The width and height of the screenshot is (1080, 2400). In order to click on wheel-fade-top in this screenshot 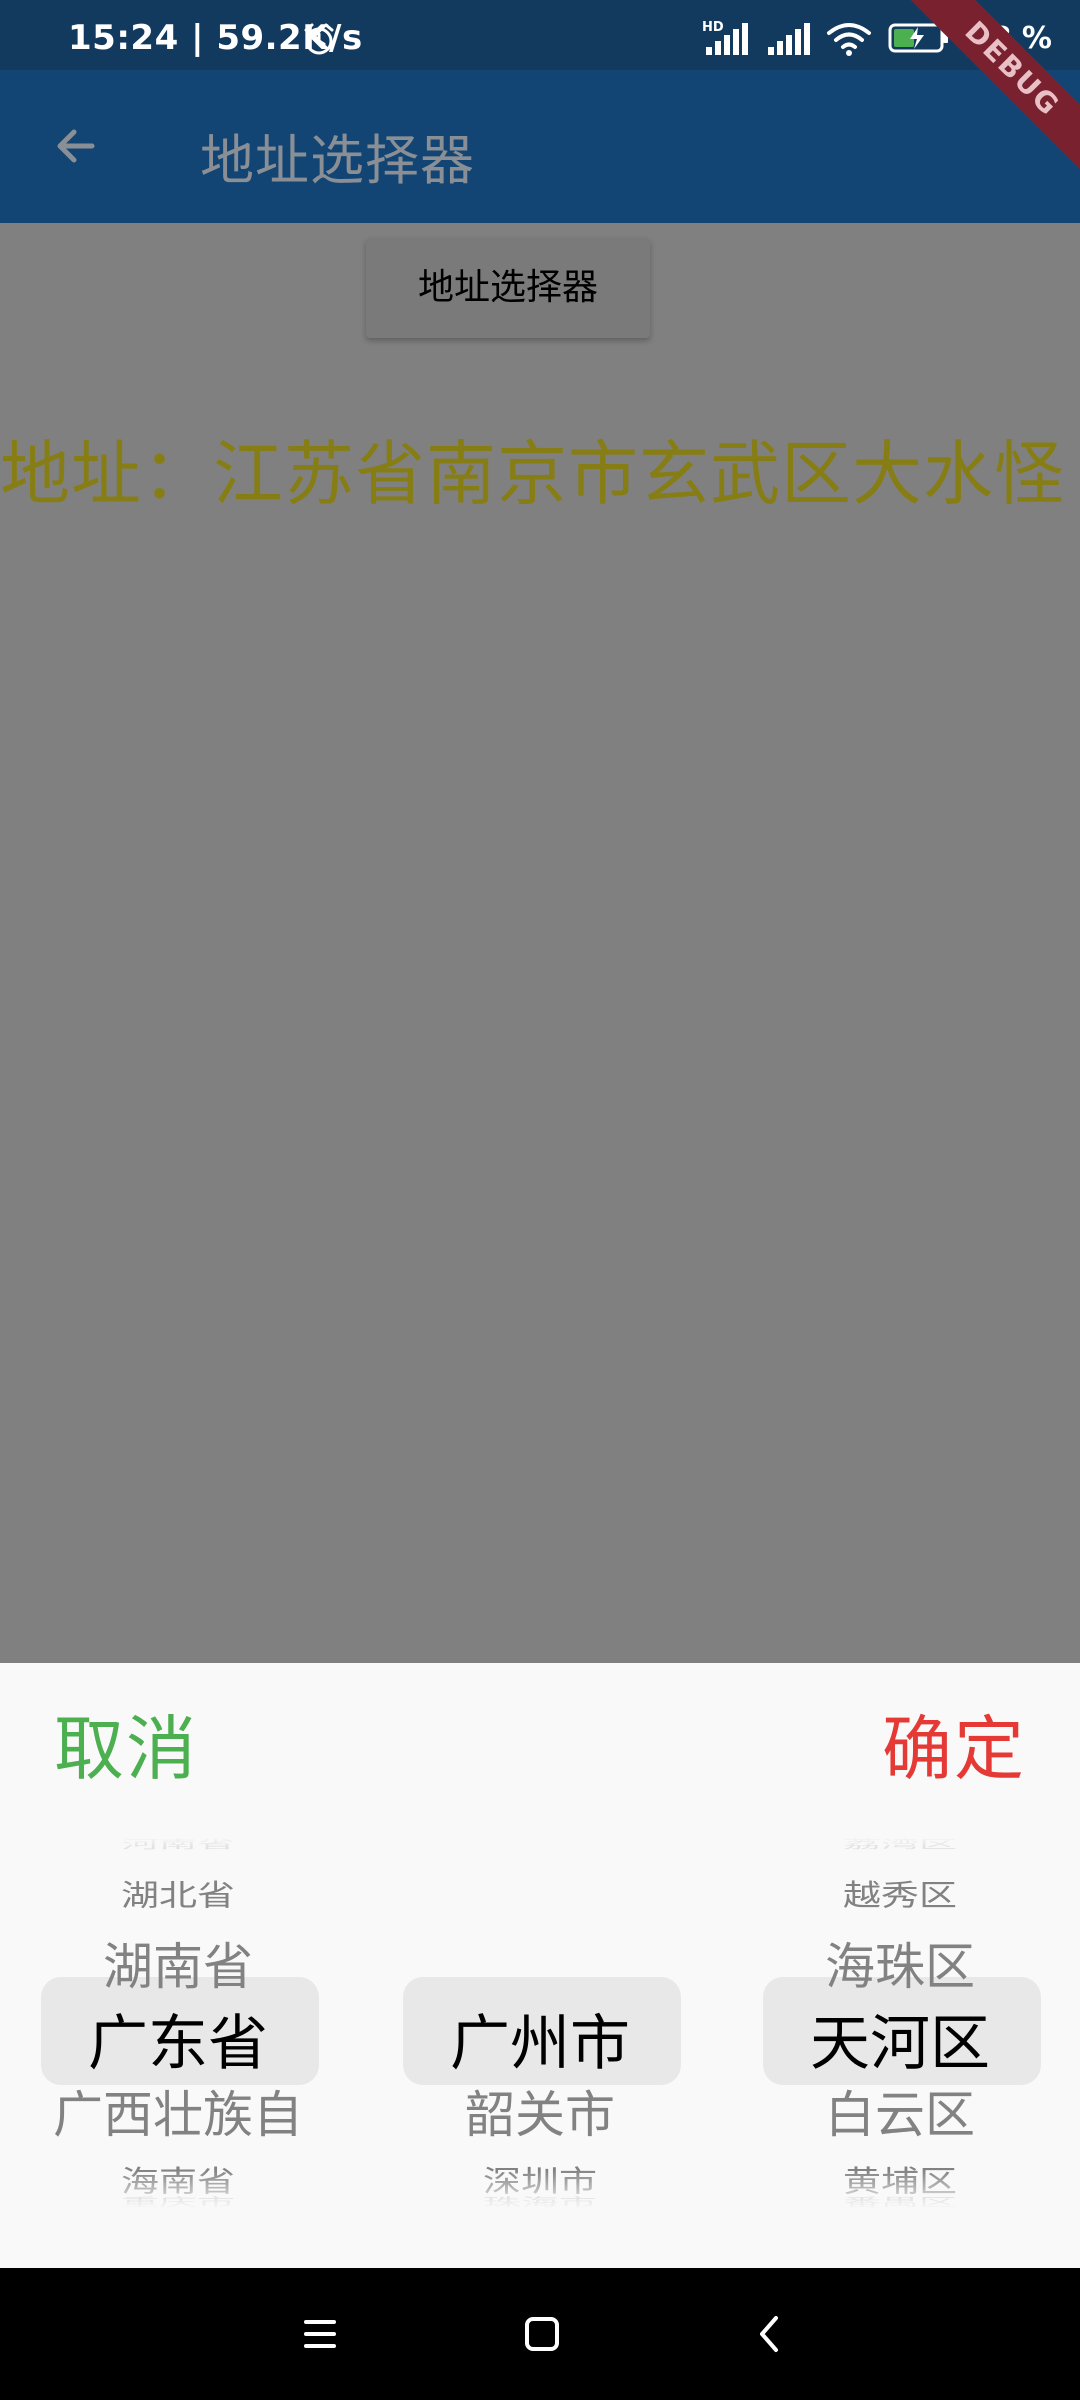, I will do `click(540, 1855)`.